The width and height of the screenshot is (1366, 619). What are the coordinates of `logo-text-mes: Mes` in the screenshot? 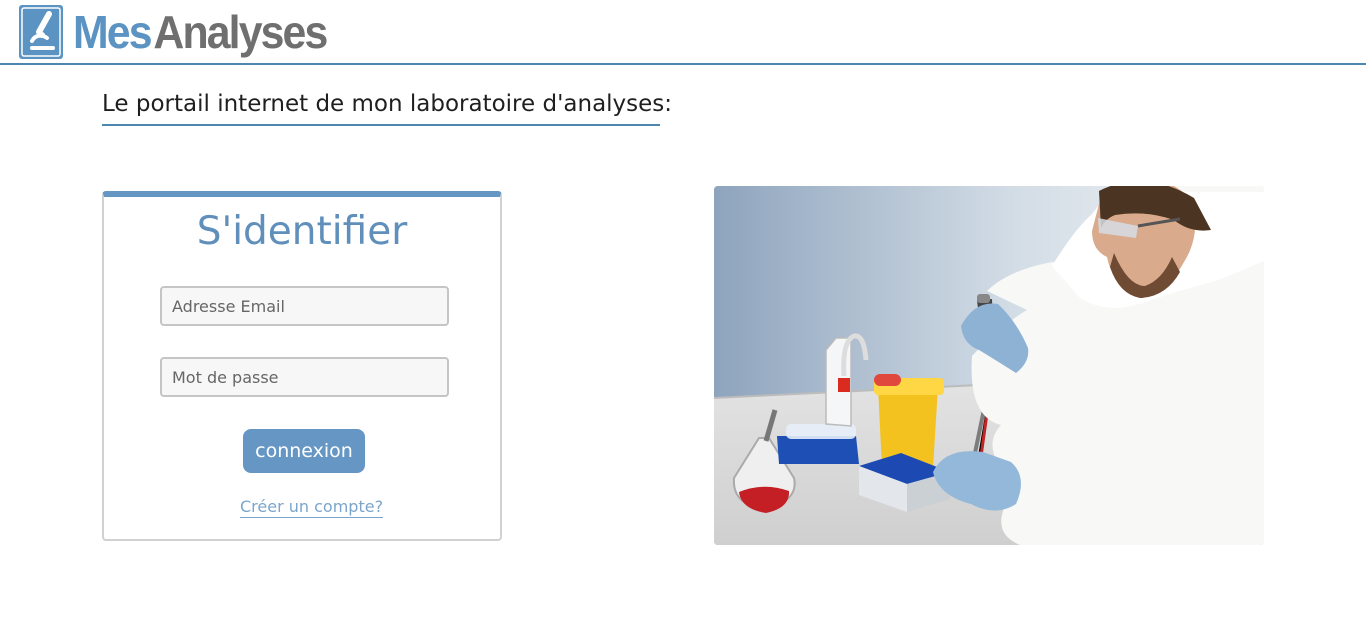 It's located at (113, 32).